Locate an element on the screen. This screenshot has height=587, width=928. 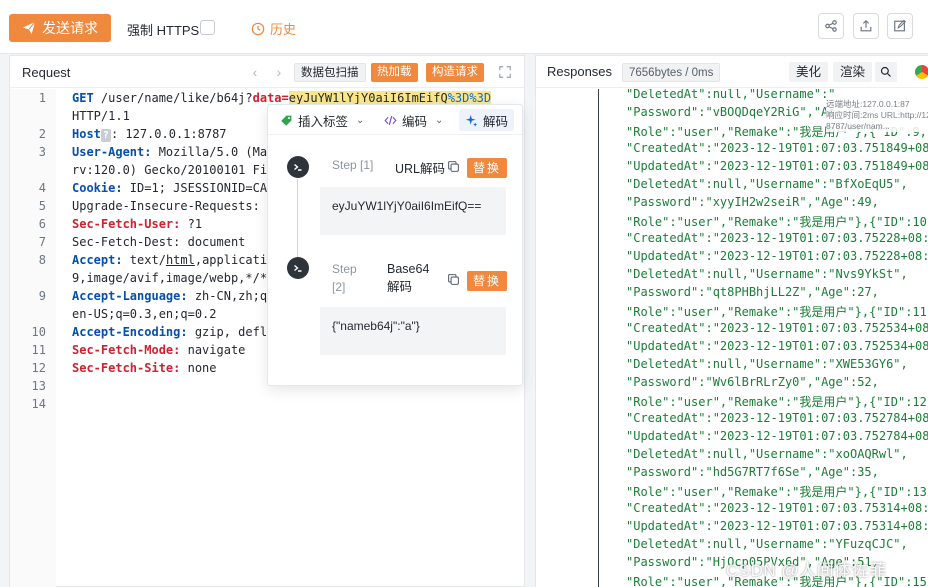
edit-button is located at coordinates (900, 26).